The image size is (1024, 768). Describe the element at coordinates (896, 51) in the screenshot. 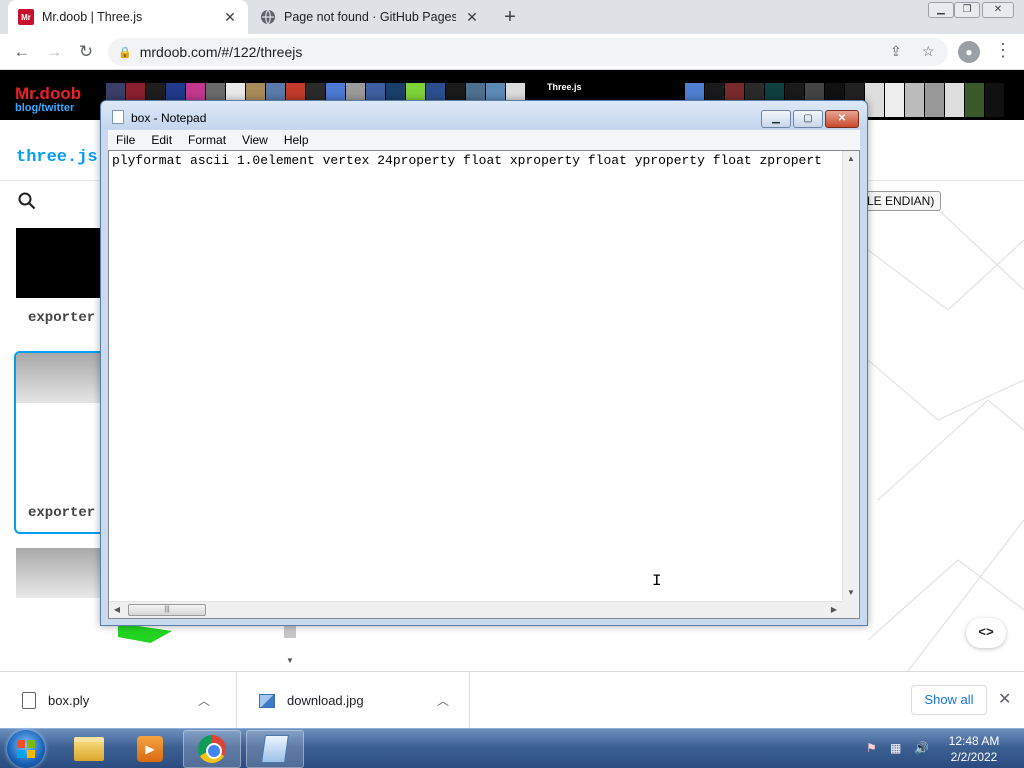

I see `share-icon: ⇪` at that location.